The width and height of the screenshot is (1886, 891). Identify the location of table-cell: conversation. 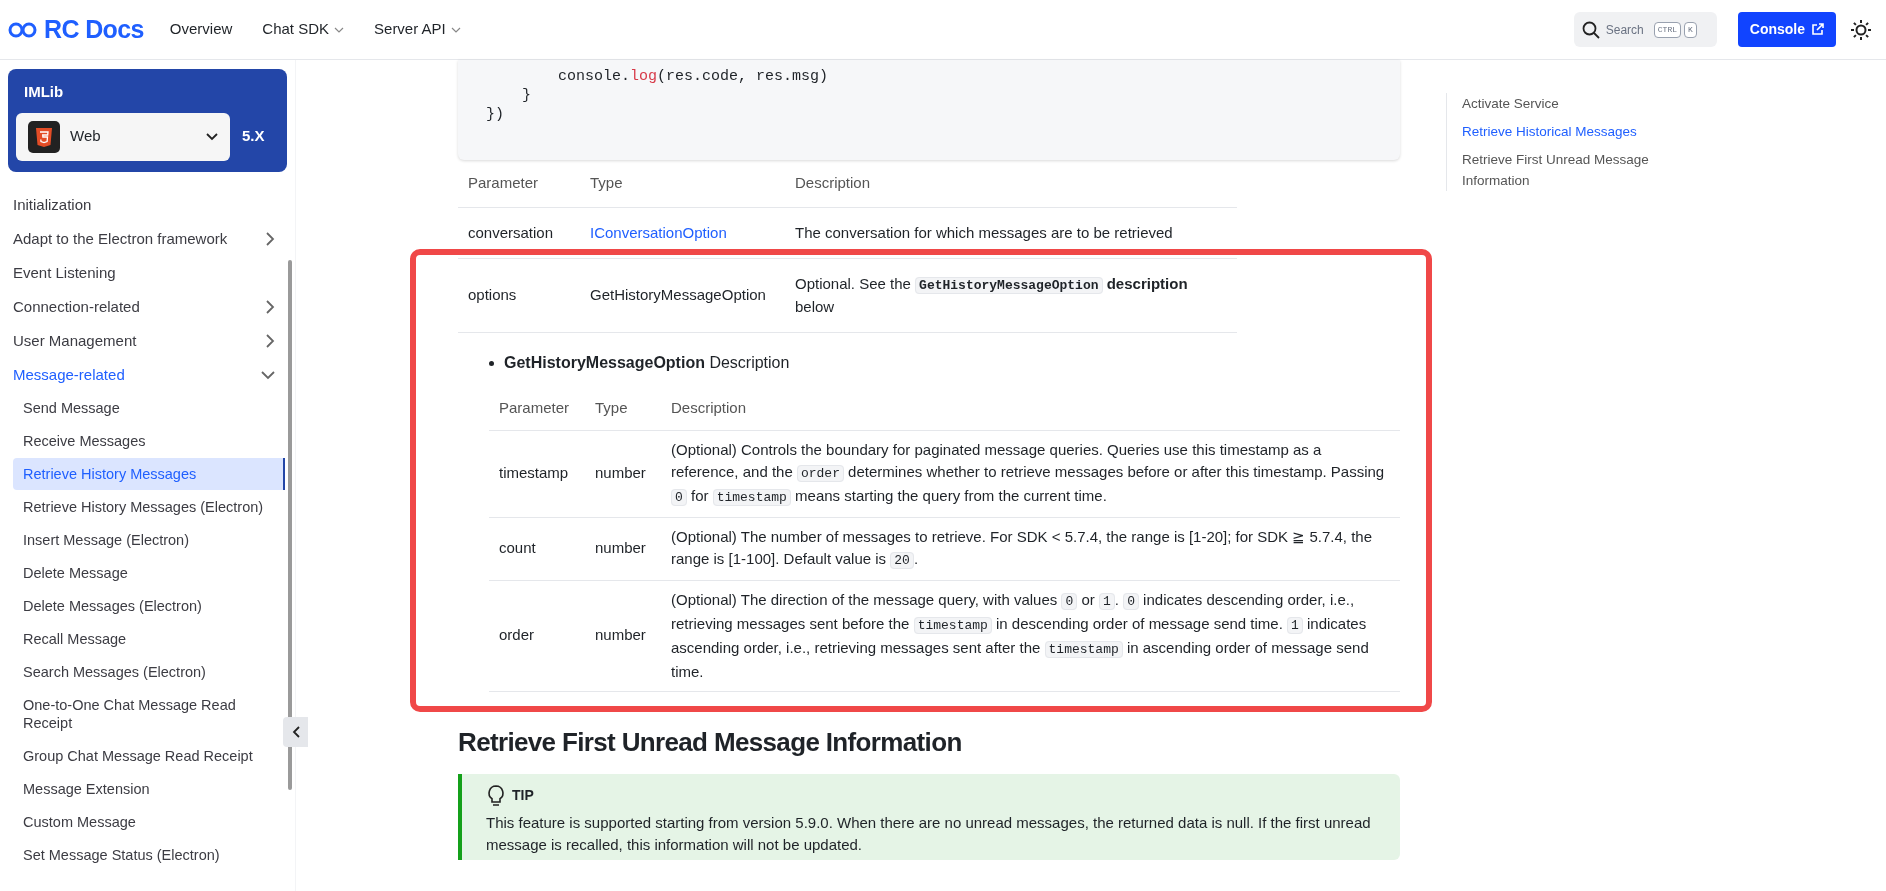
(519, 233).